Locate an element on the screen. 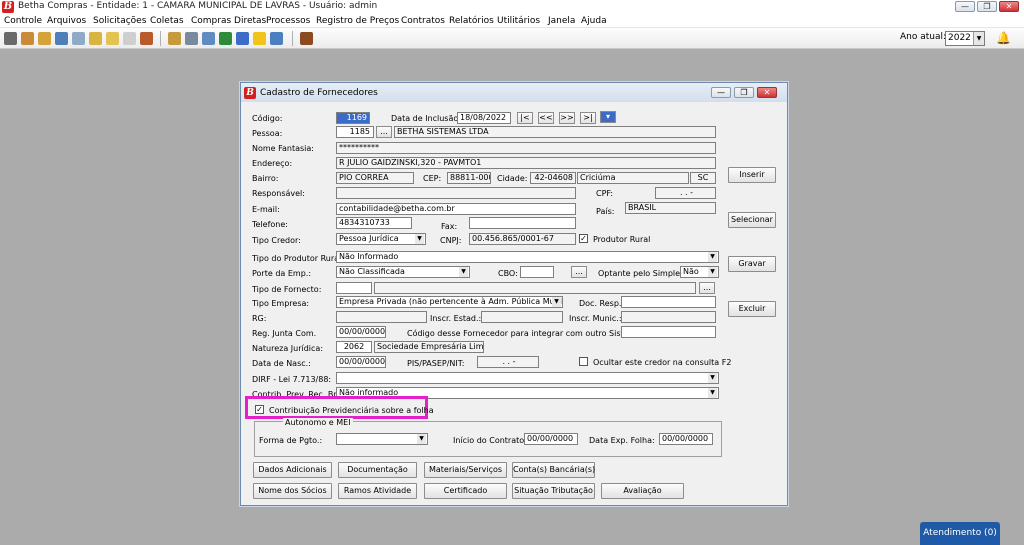 The image size is (1024, 545). forma-pgto-select is located at coordinates (382, 439).